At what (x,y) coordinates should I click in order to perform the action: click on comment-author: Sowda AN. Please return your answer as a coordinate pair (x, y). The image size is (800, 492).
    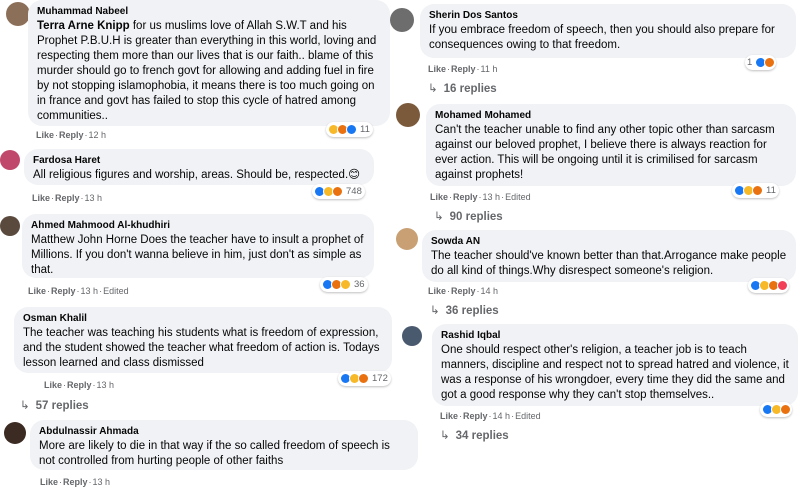
    Looking at the image, I should click on (609, 242).